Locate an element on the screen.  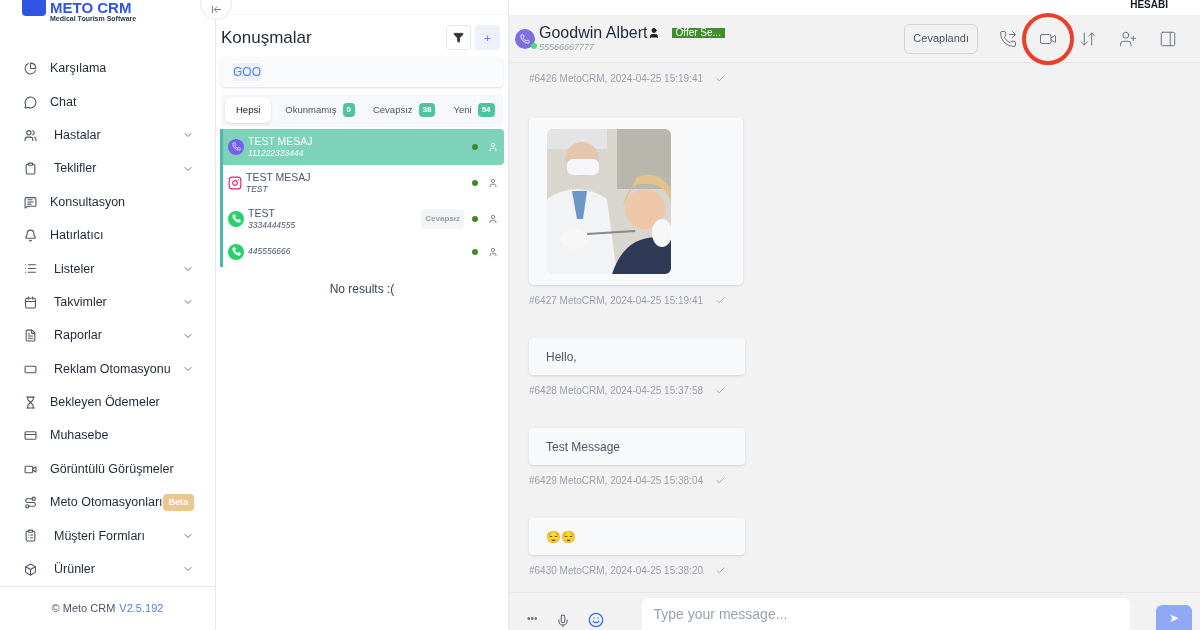
sidebar-item: Reklam Otomasyonu is located at coordinates (109, 369).